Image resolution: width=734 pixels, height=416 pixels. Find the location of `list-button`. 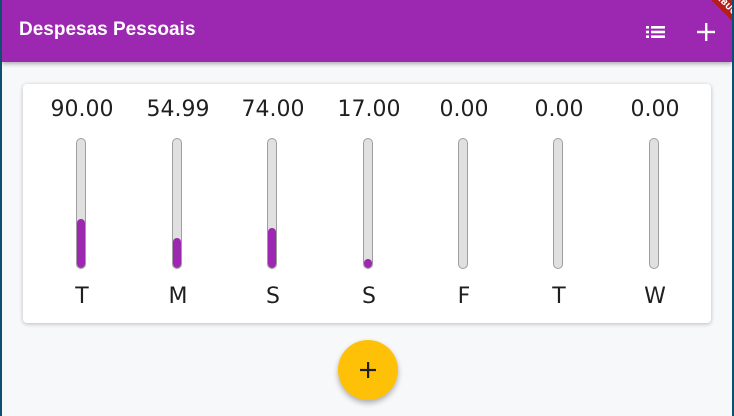

list-button is located at coordinates (656, 32).